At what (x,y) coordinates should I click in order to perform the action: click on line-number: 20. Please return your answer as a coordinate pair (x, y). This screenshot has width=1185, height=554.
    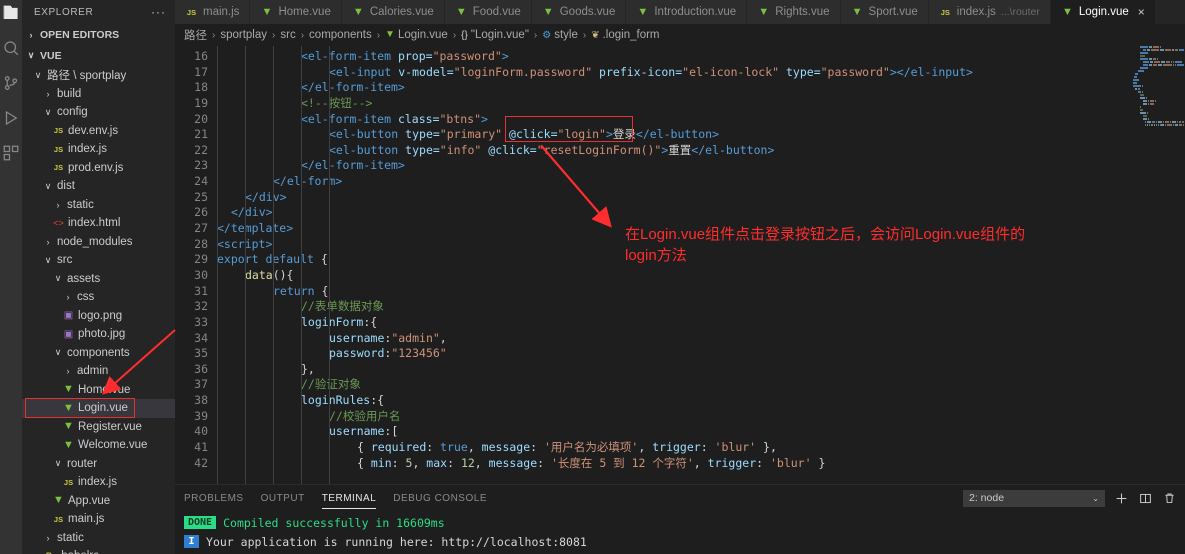
    Looking at the image, I should click on (201, 118).